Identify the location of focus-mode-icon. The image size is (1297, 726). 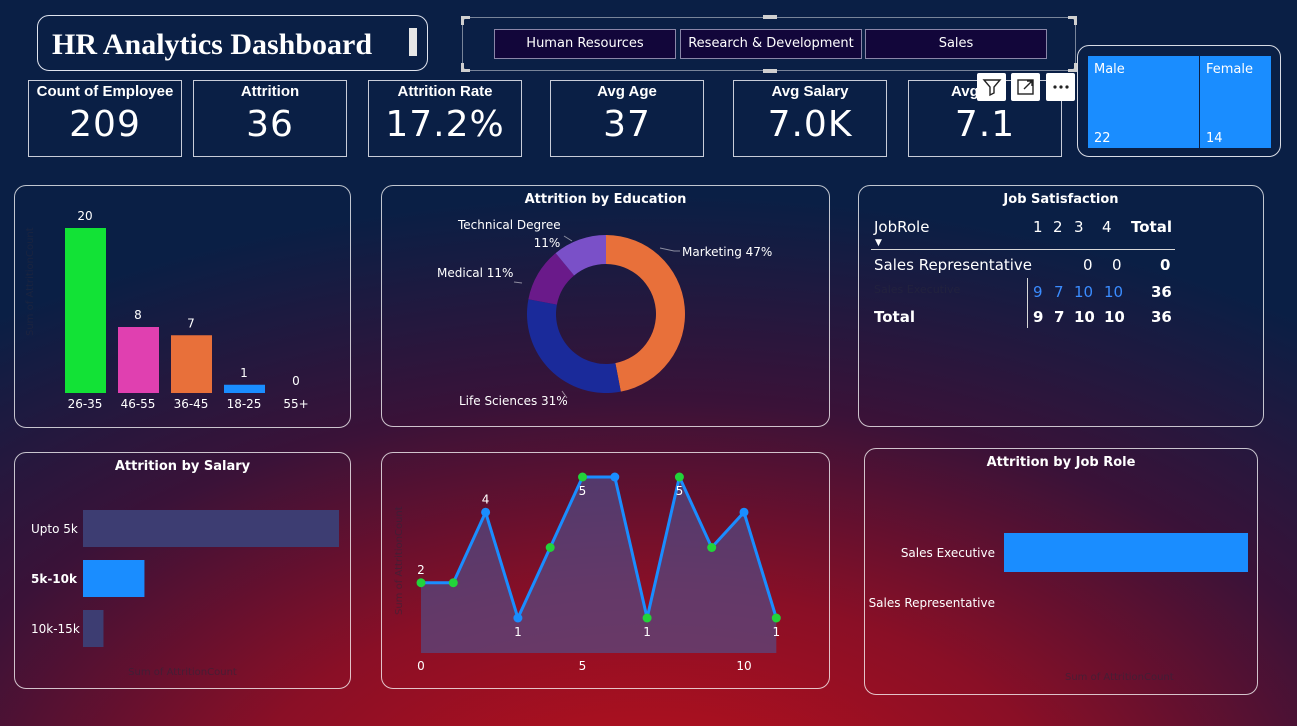
(1025, 87).